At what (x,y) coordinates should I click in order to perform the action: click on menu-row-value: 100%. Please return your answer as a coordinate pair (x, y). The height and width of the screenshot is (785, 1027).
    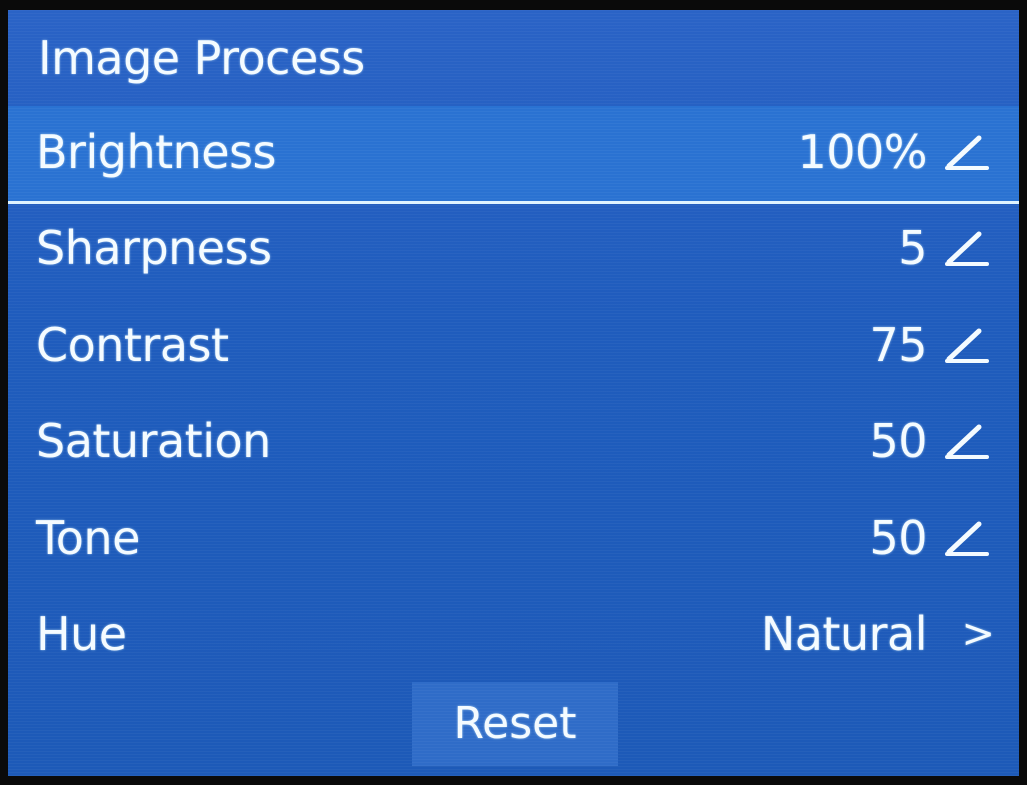
    Looking at the image, I should click on (862, 152).